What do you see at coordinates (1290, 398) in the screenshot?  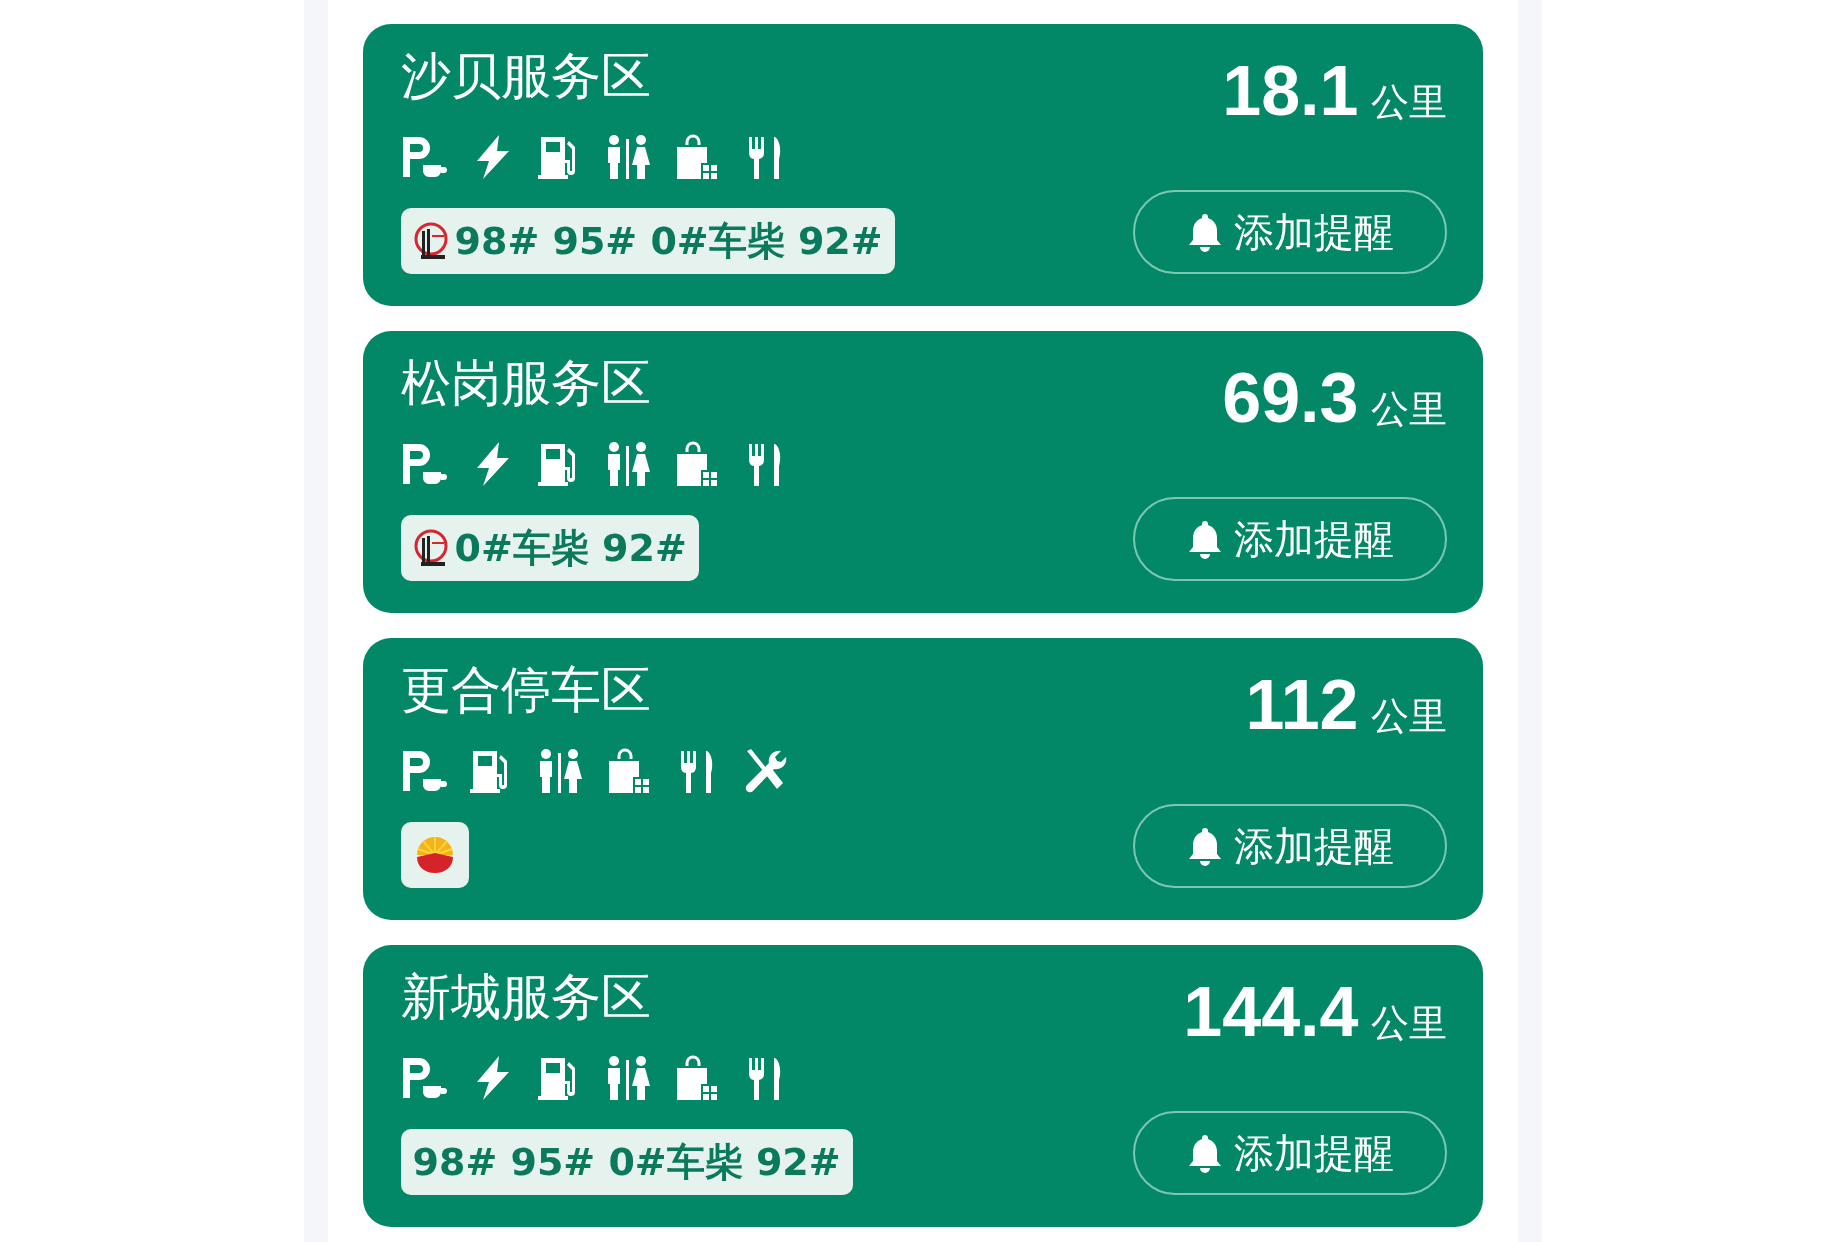 I see `distance-value: 69.3` at bounding box center [1290, 398].